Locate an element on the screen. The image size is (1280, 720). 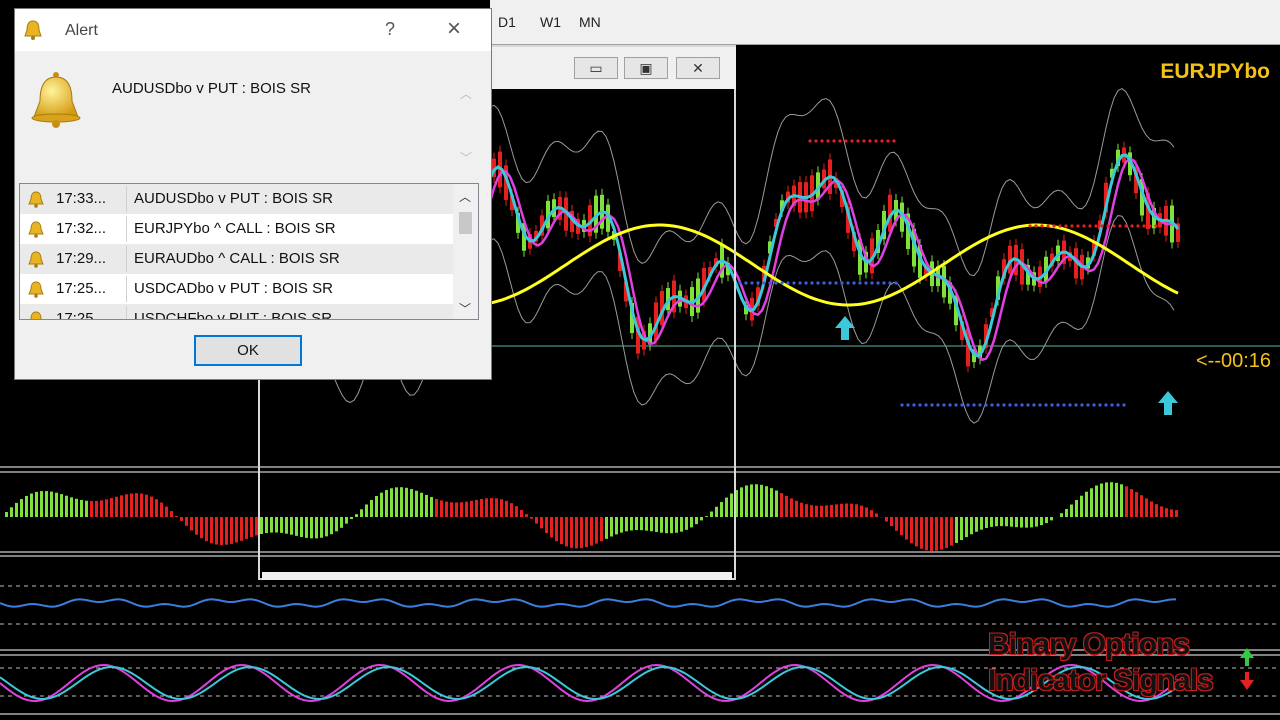
candle-countdown: <--00:16 is located at coordinates (1234, 361).